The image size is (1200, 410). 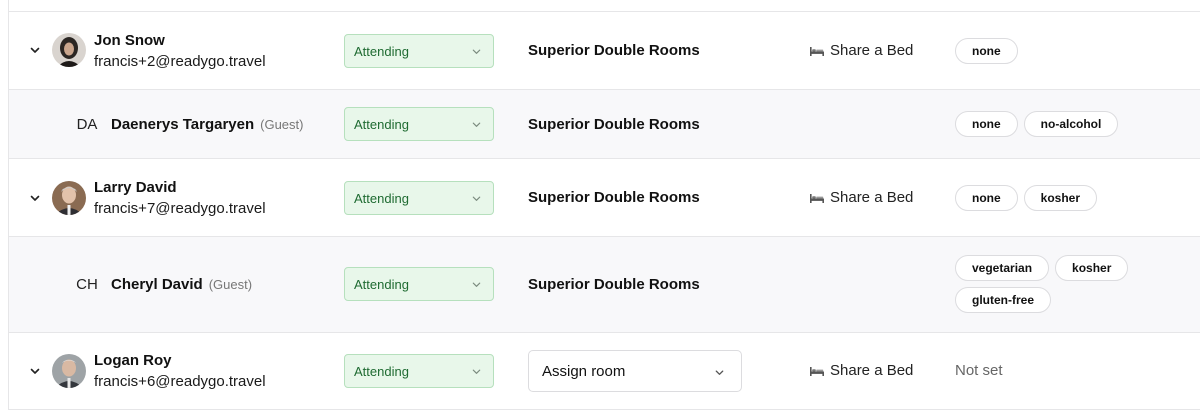 I want to click on guest-name-text: Daenerys Targaryen, so click(x=183, y=124).